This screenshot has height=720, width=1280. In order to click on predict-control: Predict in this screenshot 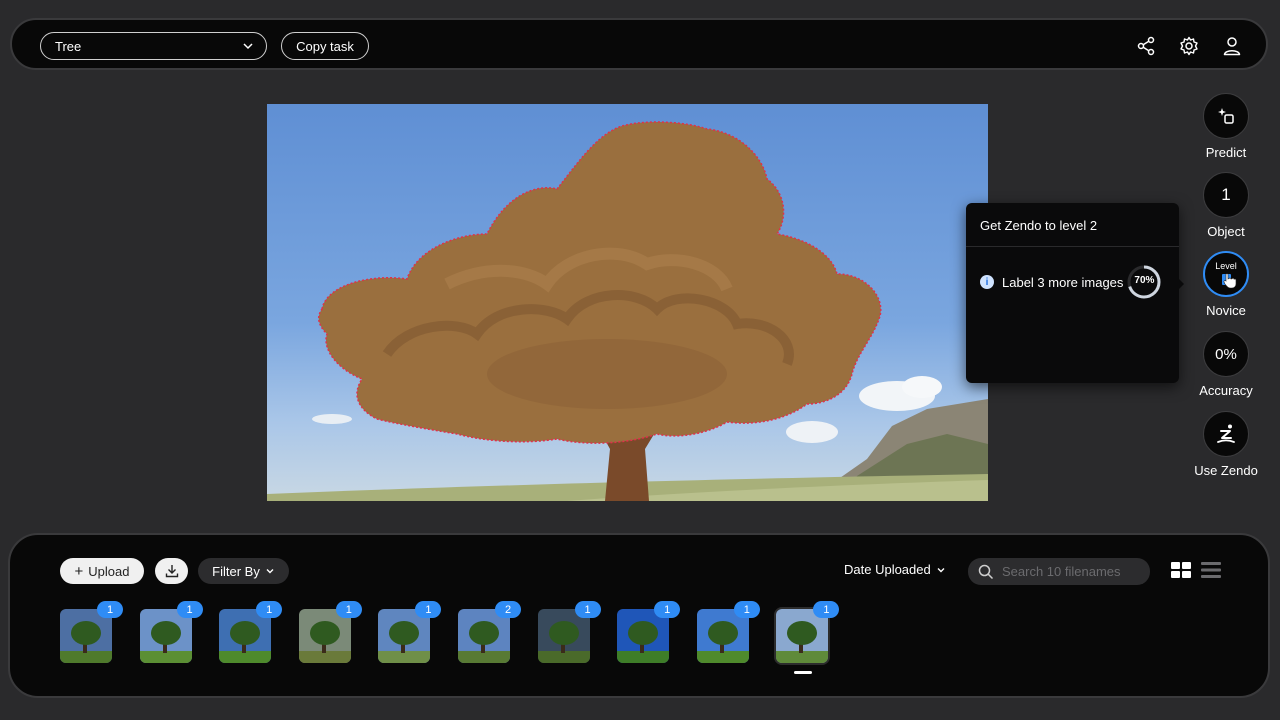, I will do `click(1226, 126)`.